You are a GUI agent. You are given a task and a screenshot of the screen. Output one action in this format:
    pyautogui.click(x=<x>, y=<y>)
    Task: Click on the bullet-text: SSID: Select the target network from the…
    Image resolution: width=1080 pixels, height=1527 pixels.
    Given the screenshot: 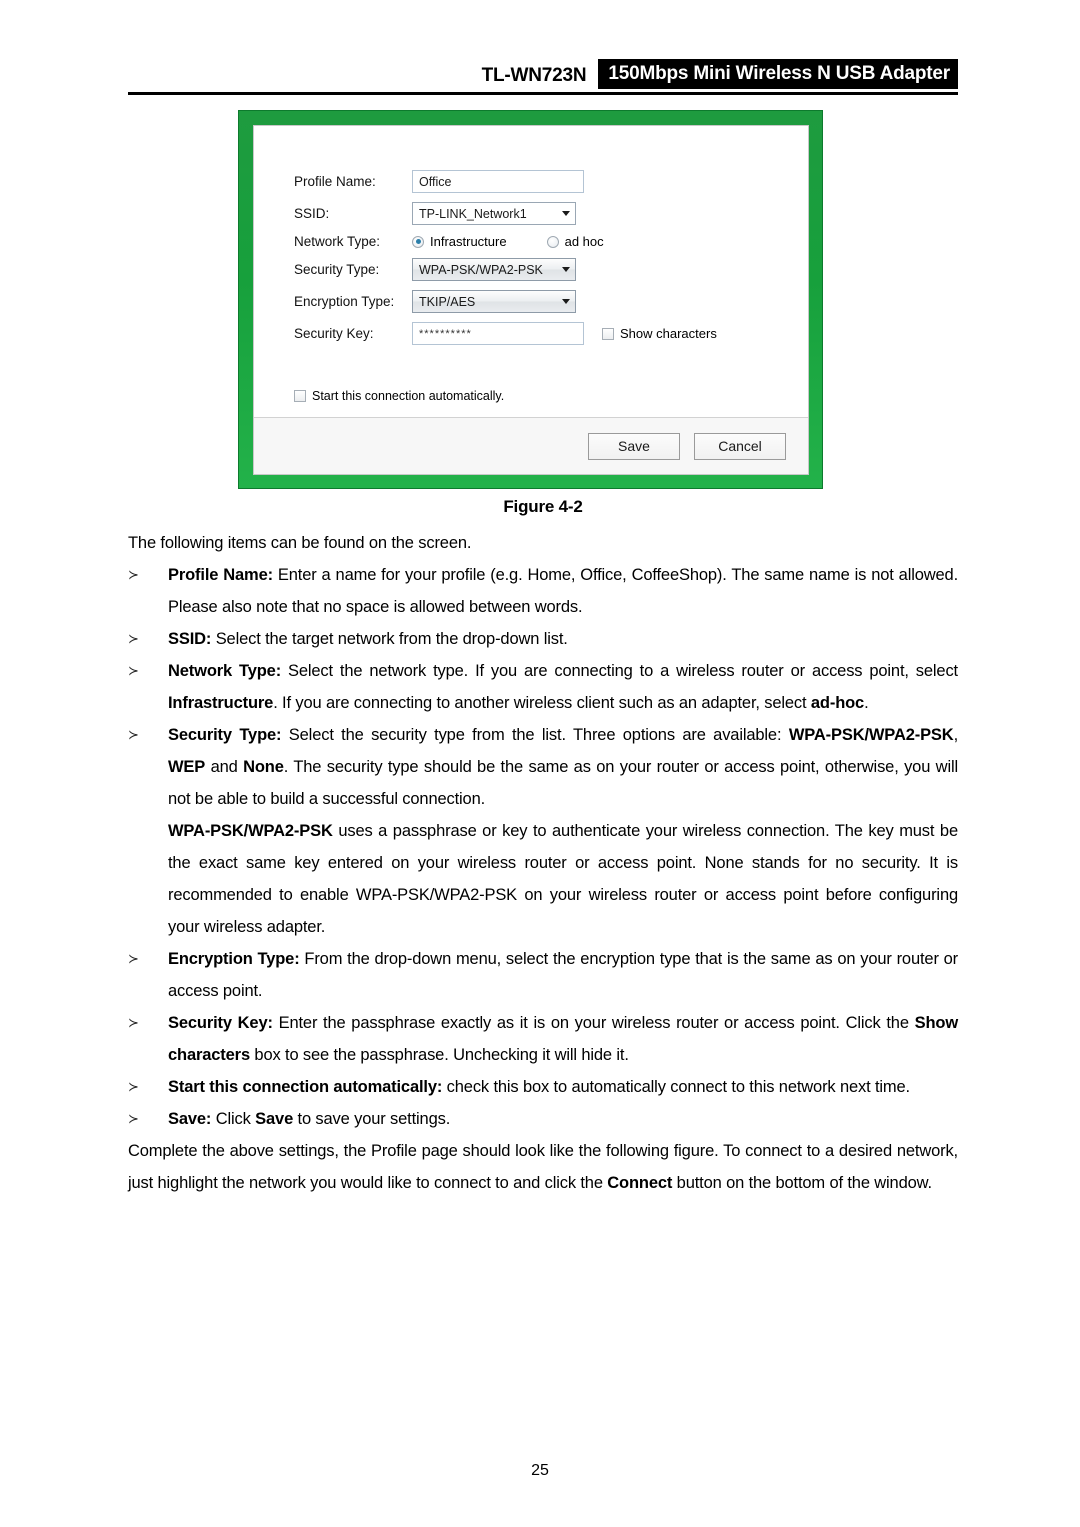 What is the action you would take?
    pyautogui.click(x=563, y=639)
    